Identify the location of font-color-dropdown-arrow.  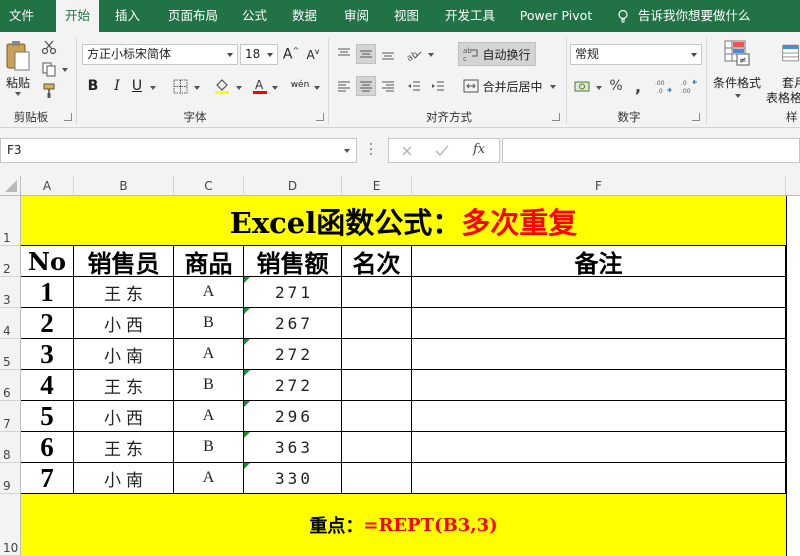
(275, 88).